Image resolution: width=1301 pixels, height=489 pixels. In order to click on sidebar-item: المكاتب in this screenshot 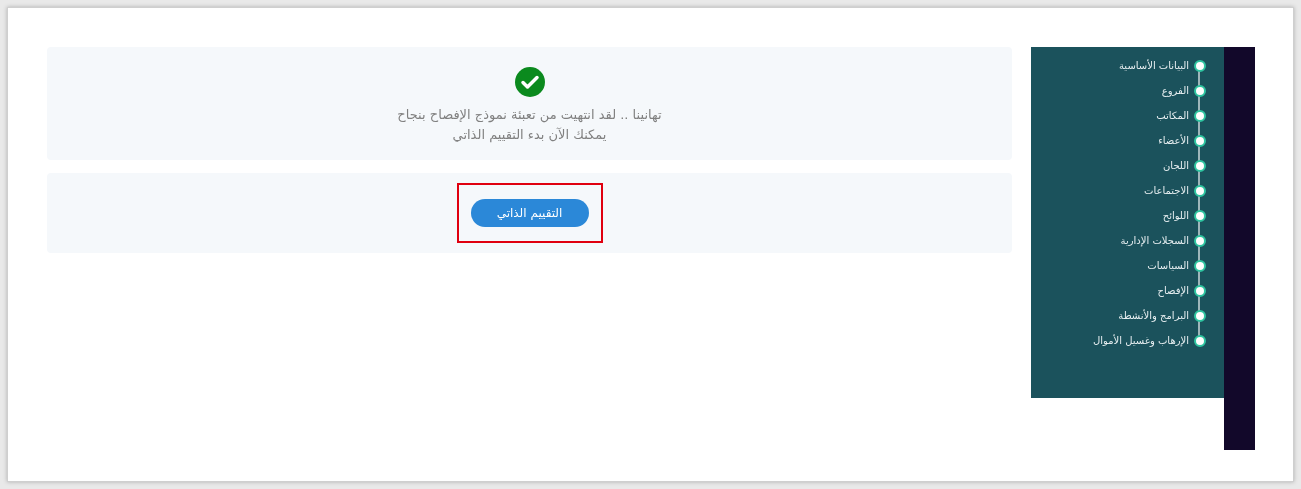, I will do `click(1172, 115)`.